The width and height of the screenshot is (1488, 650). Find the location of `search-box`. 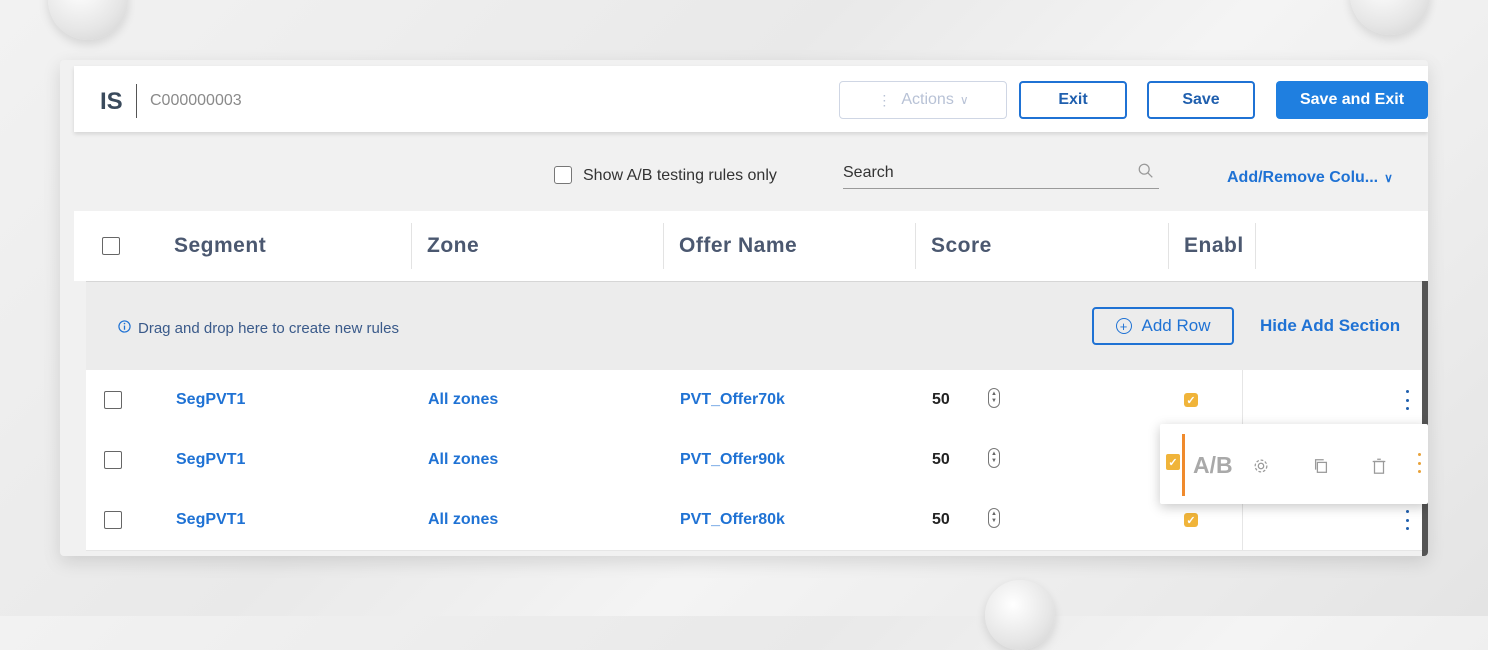

search-box is located at coordinates (1001, 174).